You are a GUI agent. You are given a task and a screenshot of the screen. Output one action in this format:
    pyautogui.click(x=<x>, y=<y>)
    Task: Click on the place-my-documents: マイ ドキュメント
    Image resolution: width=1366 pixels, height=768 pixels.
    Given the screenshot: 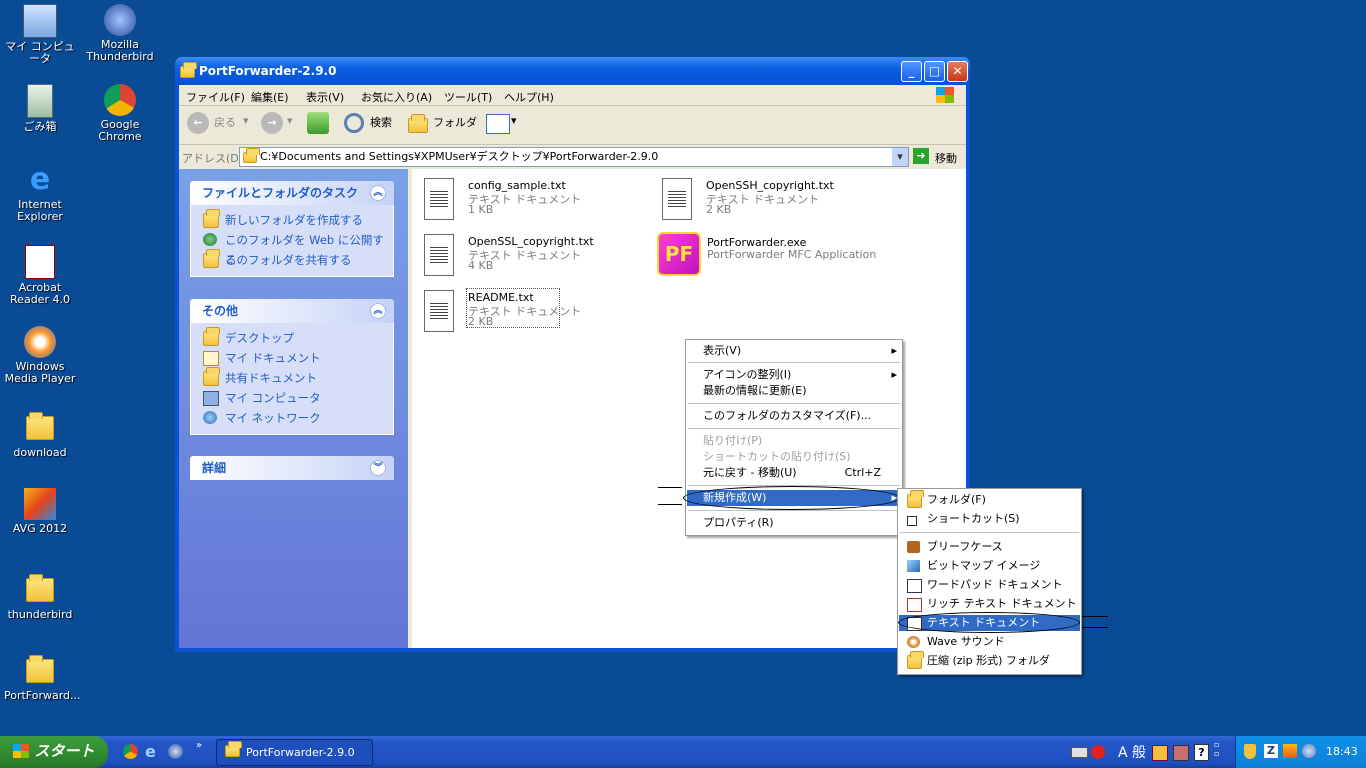 What is the action you would take?
    pyautogui.click(x=298, y=358)
    